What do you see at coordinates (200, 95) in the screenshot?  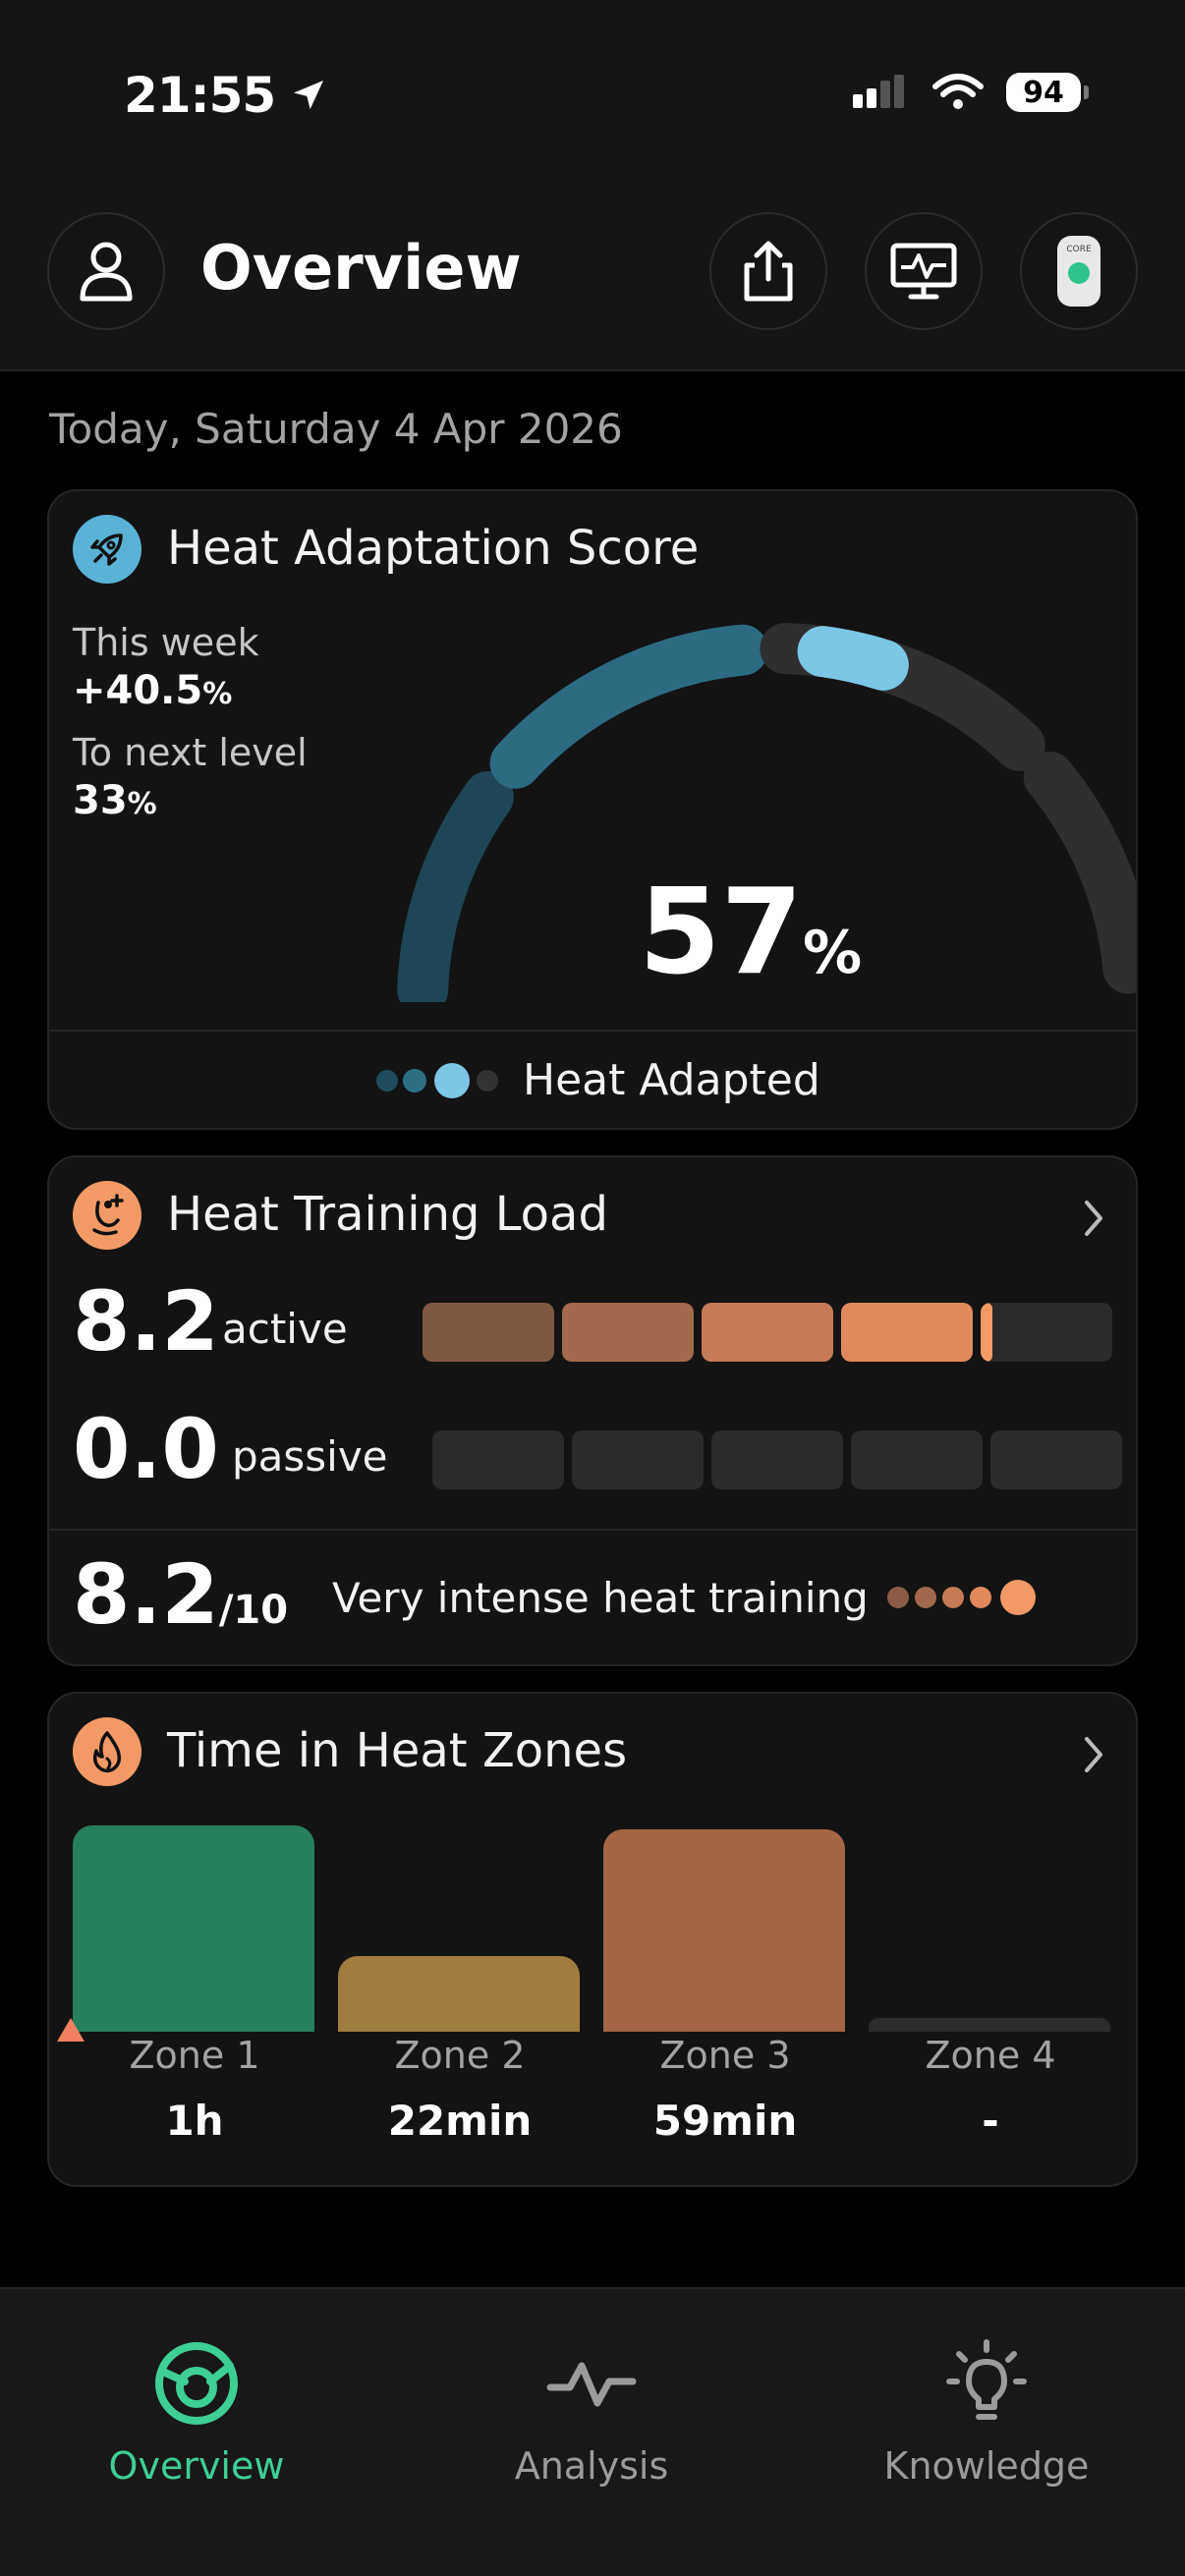 I see `status-time-text: 21:55` at bounding box center [200, 95].